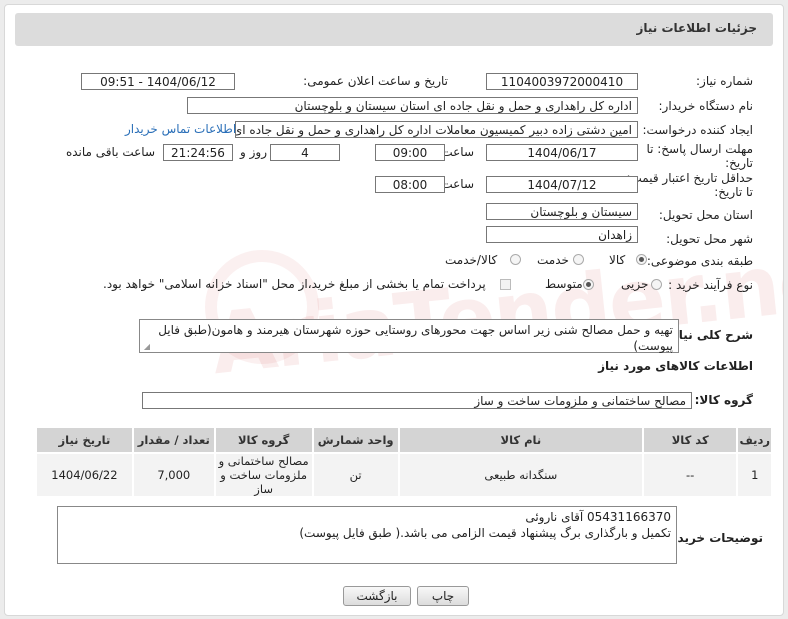  I want to click on need-number-field: 1104003972000410, so click(562, 81).